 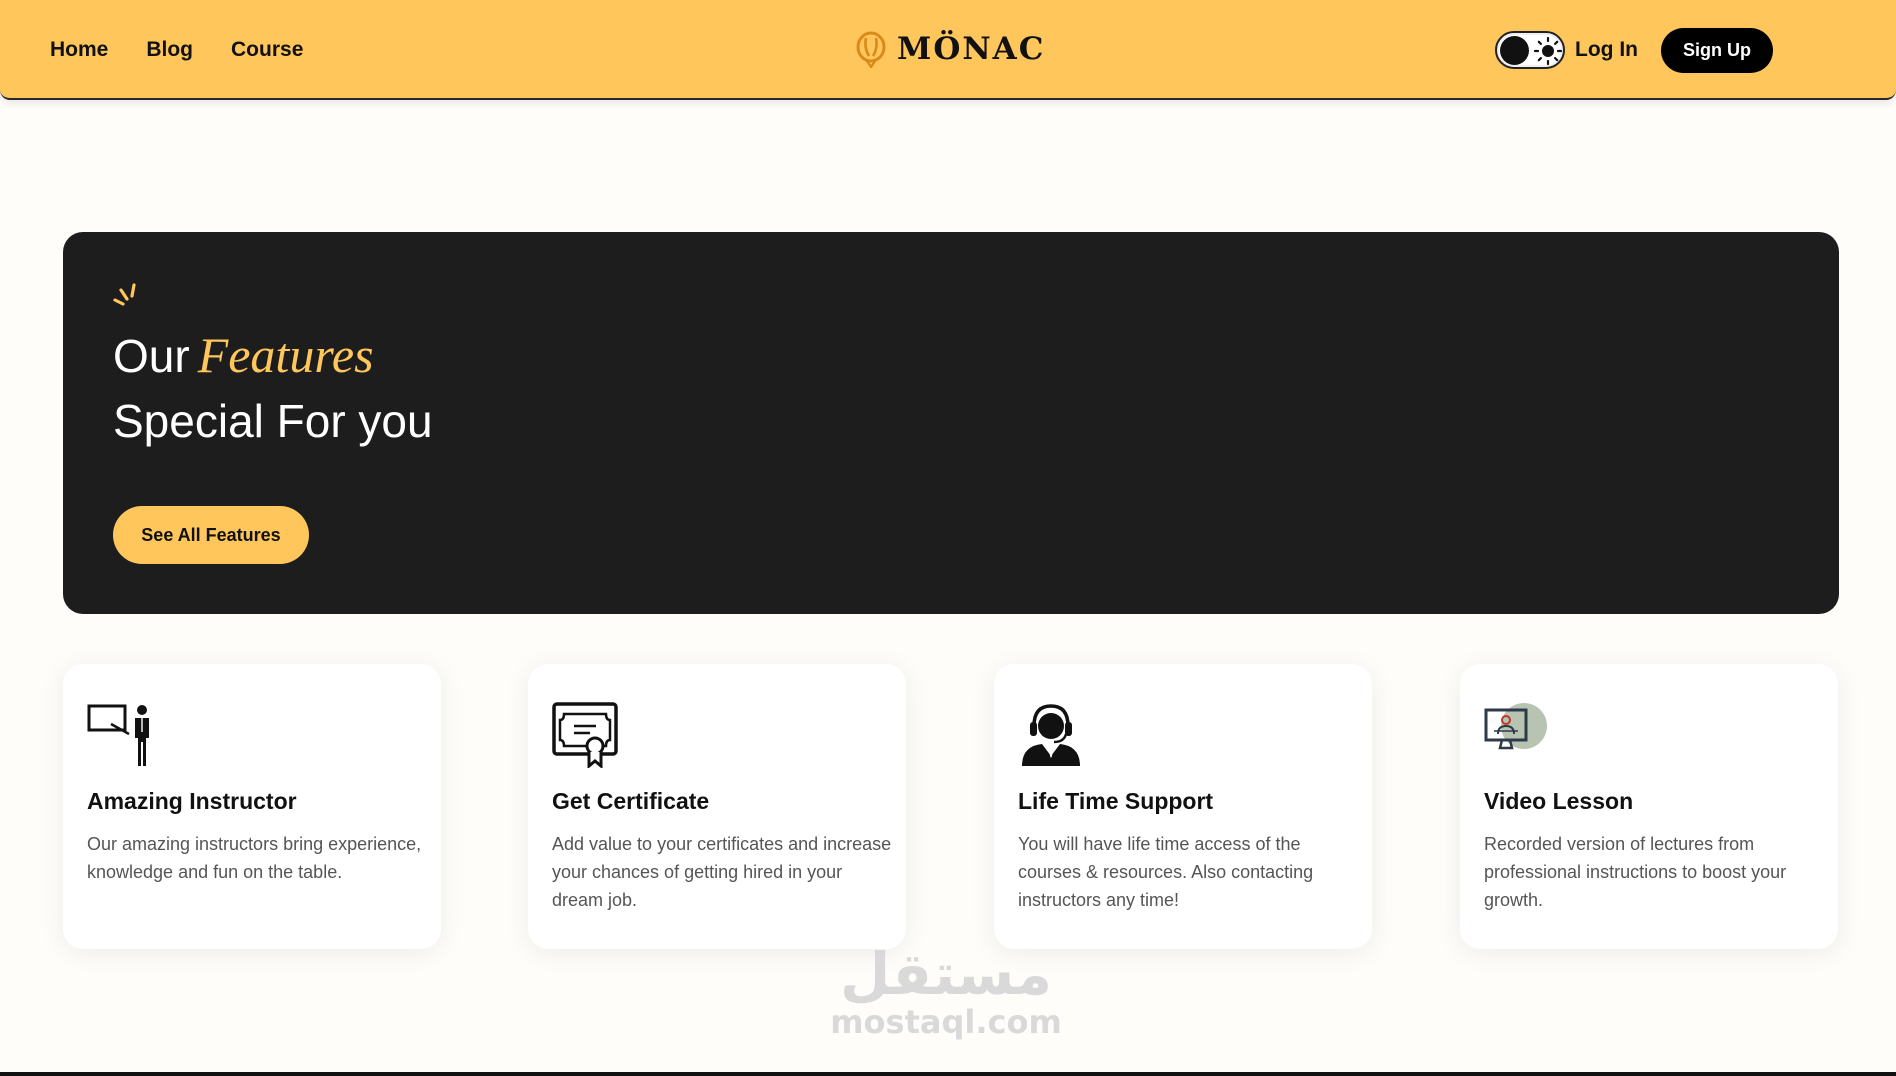 I want to click on brand-name: MÖNAC, so click(x=971, y=49).